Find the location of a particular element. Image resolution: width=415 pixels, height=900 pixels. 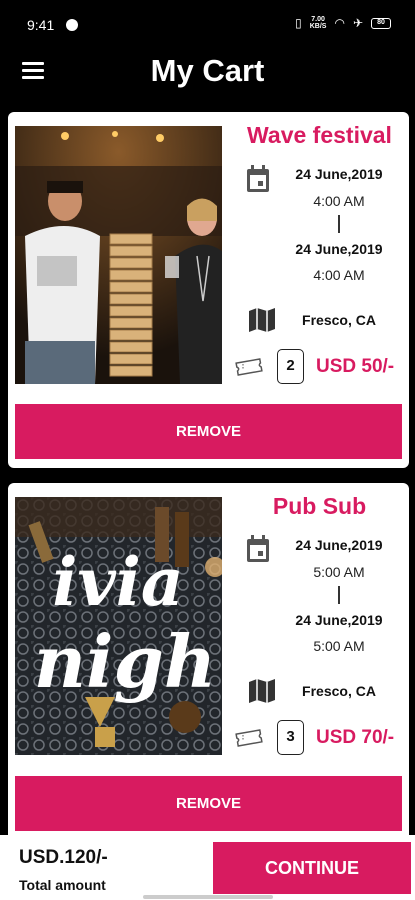

battery-icon: 80 is located at coordinates (381, 23).